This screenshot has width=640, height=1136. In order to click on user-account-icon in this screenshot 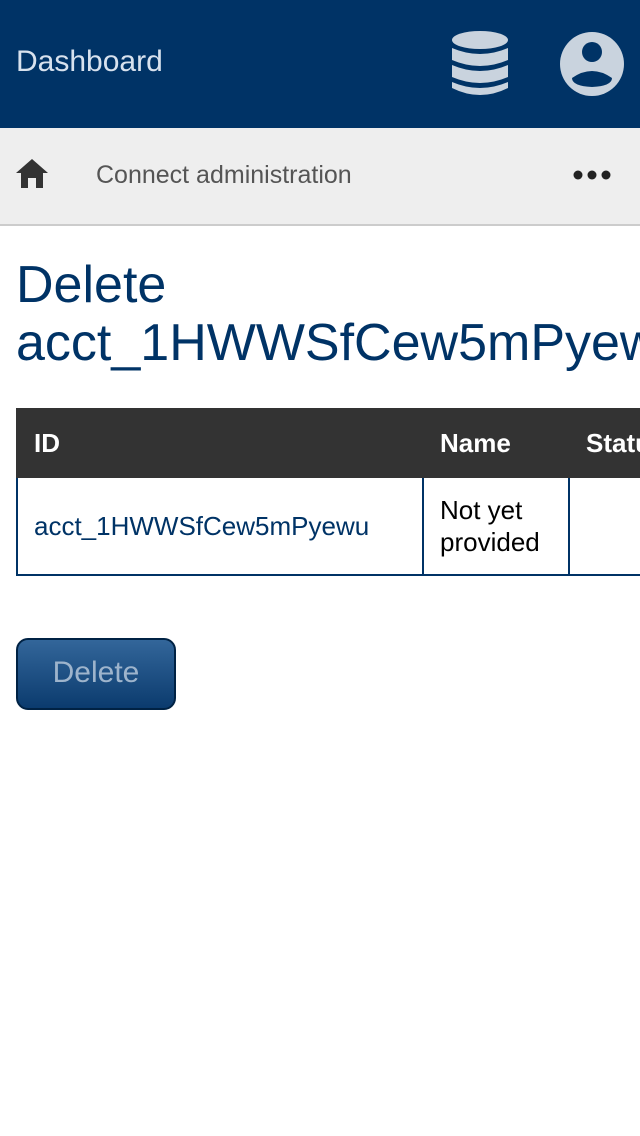, I will do `click(592, 64)`.